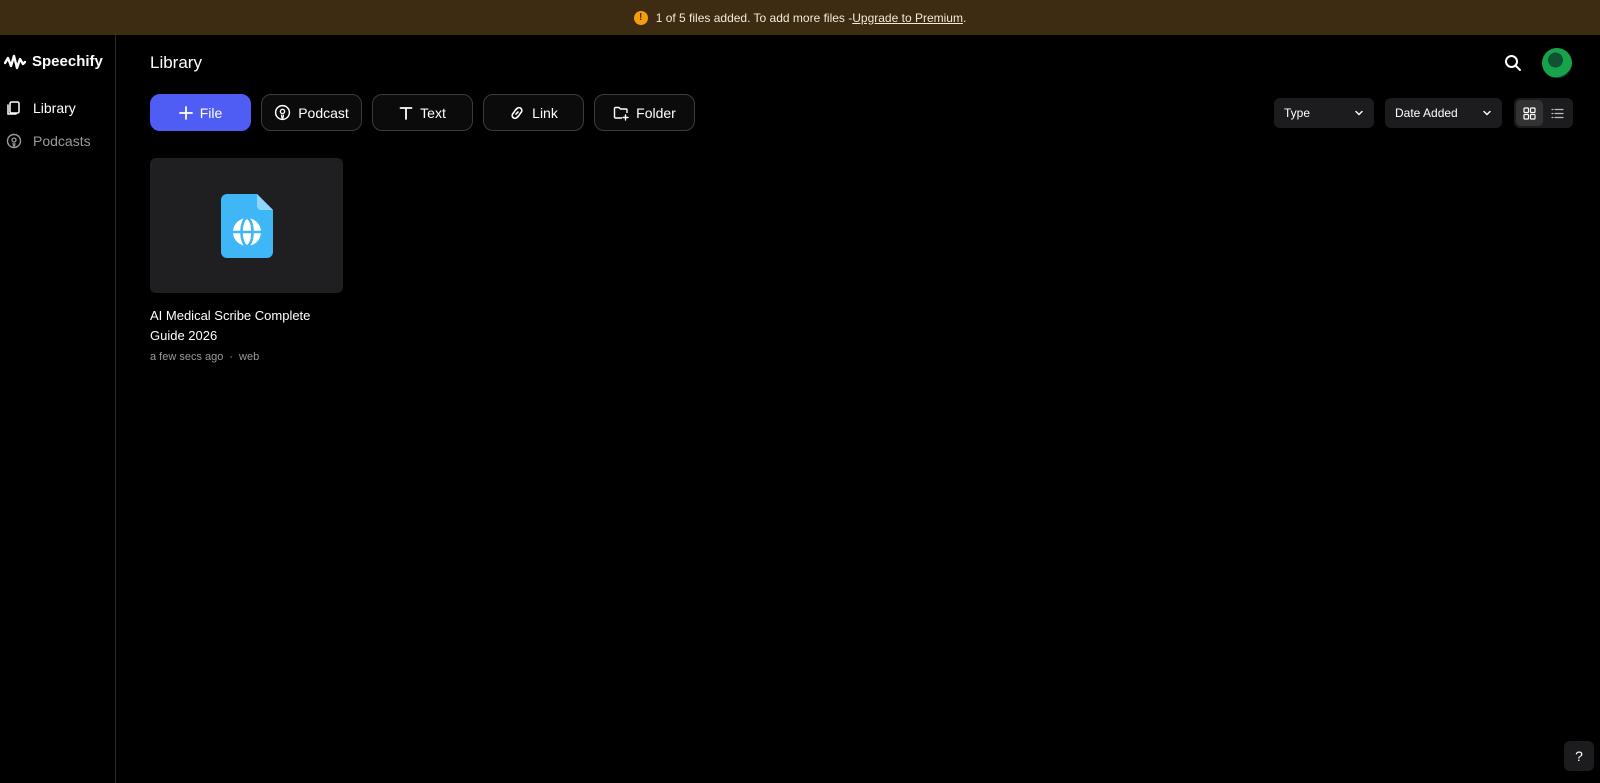  Describe the element at coordinates (1426, 113) in the screenshot. I see `sort-label: Date Added` at that location.